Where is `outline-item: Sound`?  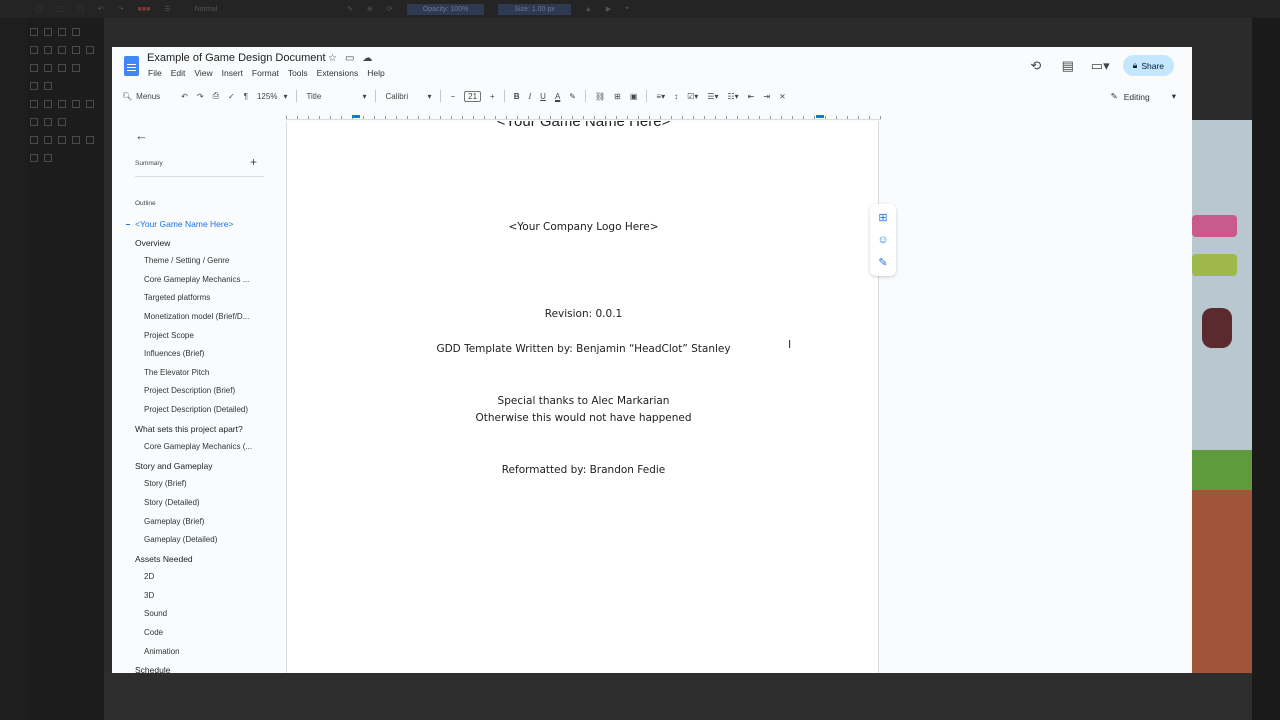 outline-item: Sound is located at coordinates (198, 618).